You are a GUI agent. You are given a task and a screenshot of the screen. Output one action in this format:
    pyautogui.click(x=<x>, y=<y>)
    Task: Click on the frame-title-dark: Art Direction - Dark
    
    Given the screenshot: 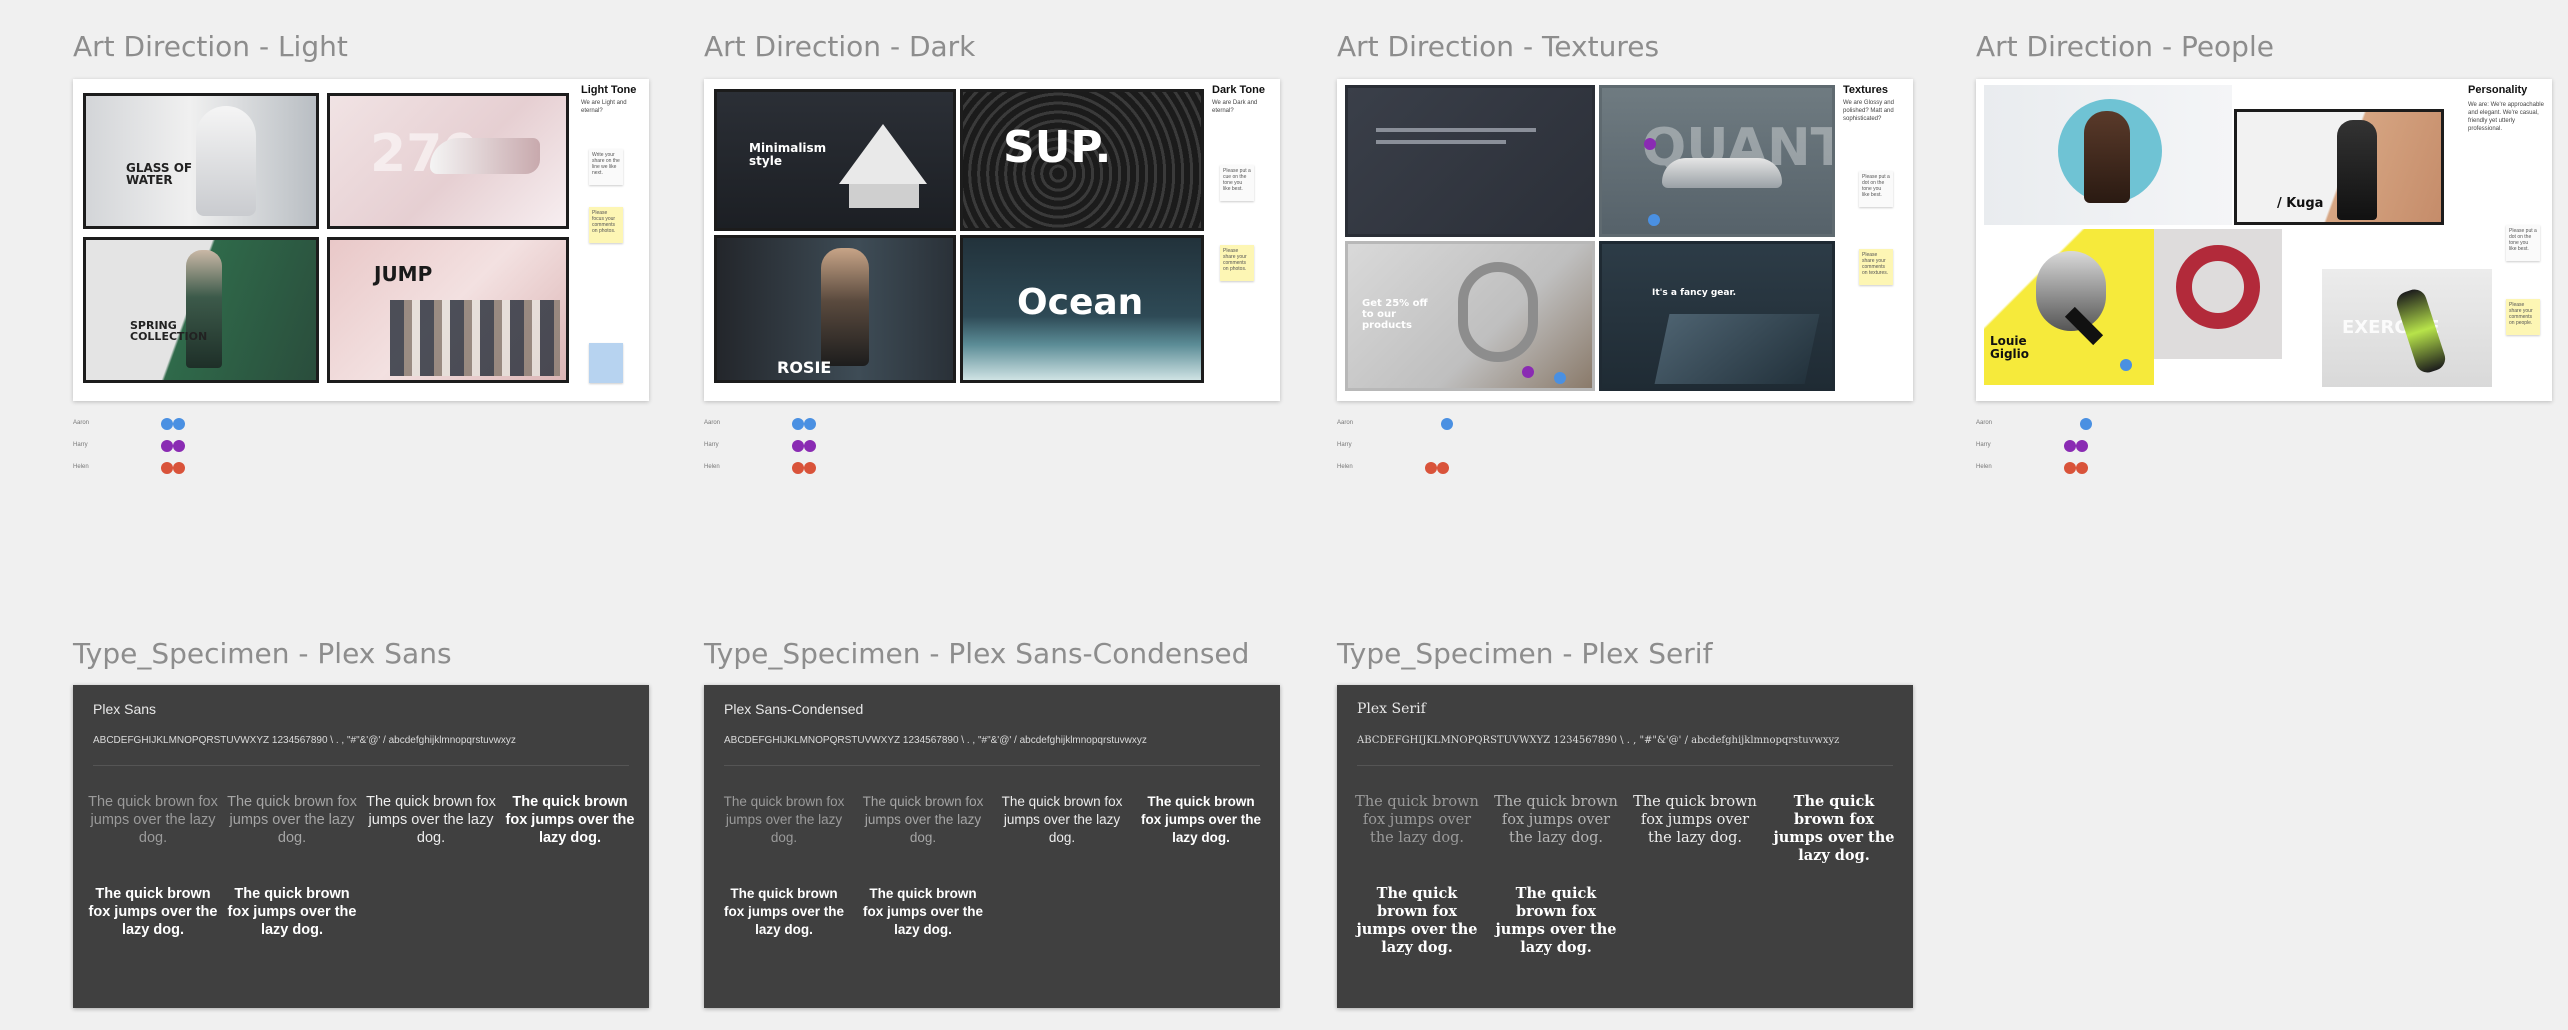 What is the action you would take?
    pyautogui.click(x=840, y=46)
    